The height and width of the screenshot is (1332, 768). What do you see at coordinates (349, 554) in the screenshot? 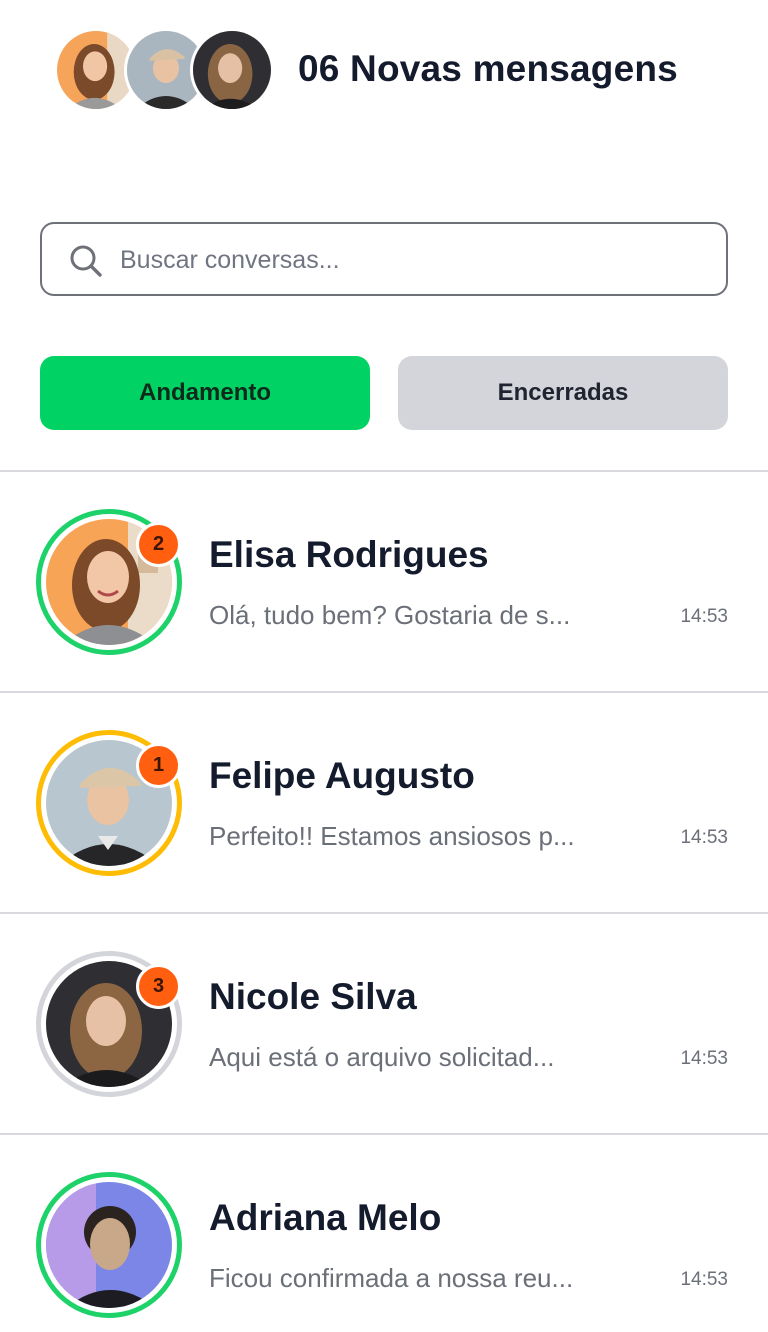
I see `contact-name: Elisa Rodrigues` at bounding box center [349, 554].